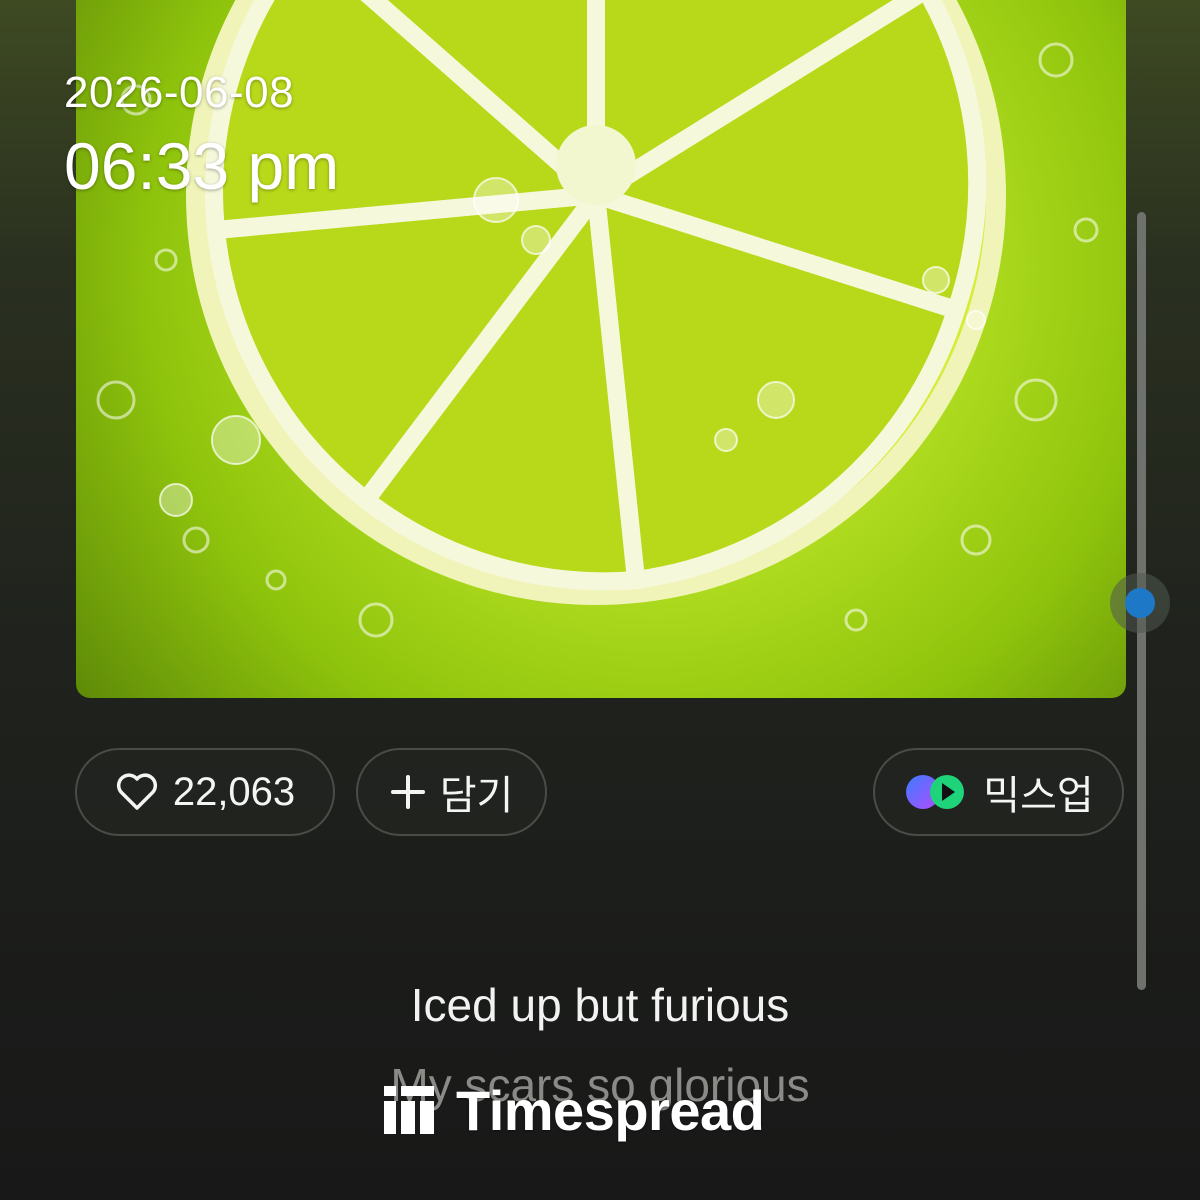 The image size is (1200, 1200). Describe the element at coordinates (234, 791) in the screenshot. I see `like-count: 22,063` at that location.